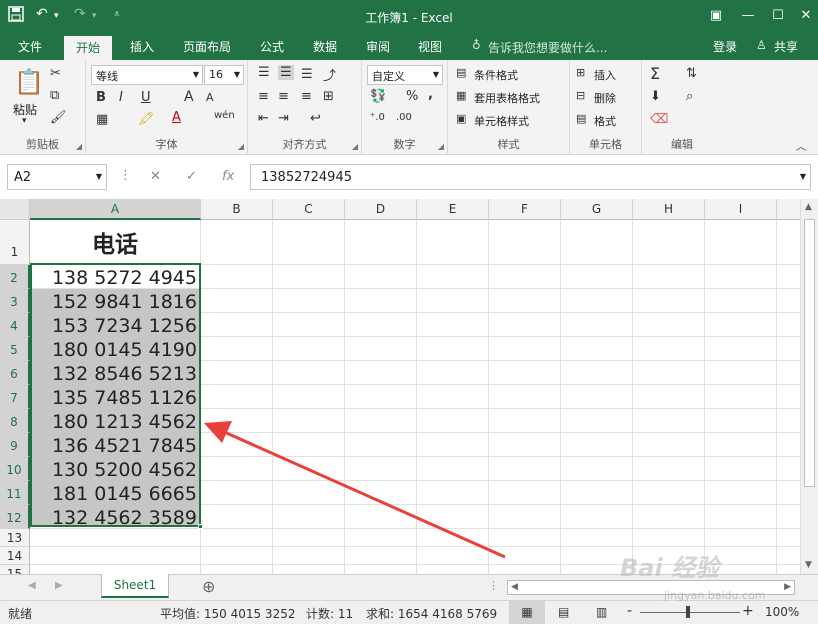 The height and width of the screenshot is (624, 818). I want to click on decrease-decimal-icon: .00, so click(404, 117).